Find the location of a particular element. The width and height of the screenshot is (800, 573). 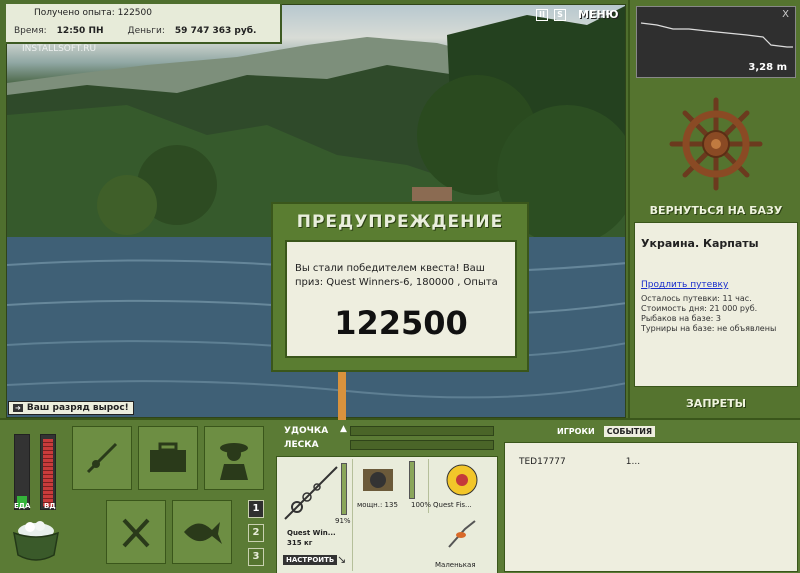

lure-name: Маленькая is located at coordinates (455, 565).